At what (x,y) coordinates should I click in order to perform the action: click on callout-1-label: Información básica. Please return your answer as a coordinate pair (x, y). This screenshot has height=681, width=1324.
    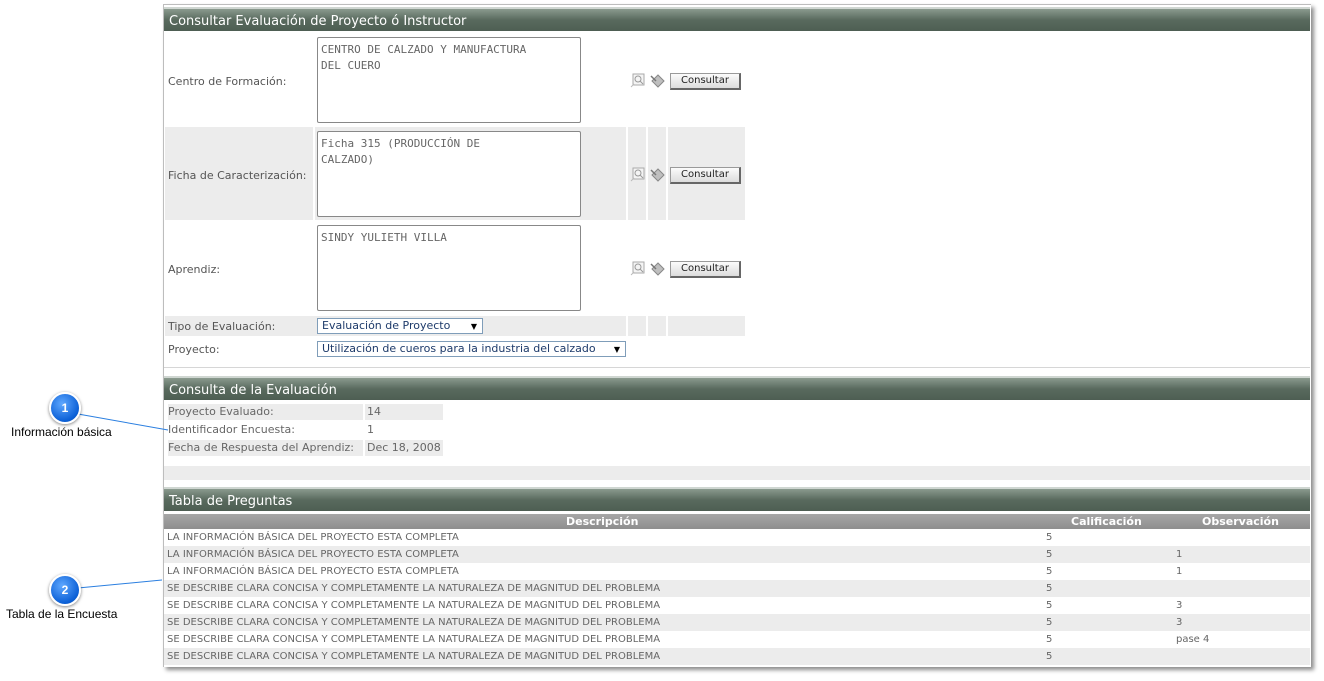
    Looking at the image, I should click on (61, 432).